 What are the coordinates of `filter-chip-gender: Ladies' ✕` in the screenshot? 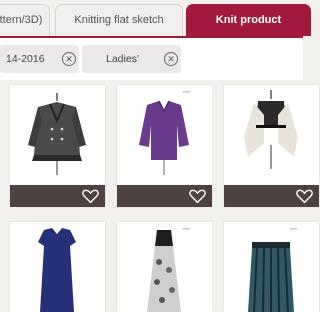 It's located at (131, 59).